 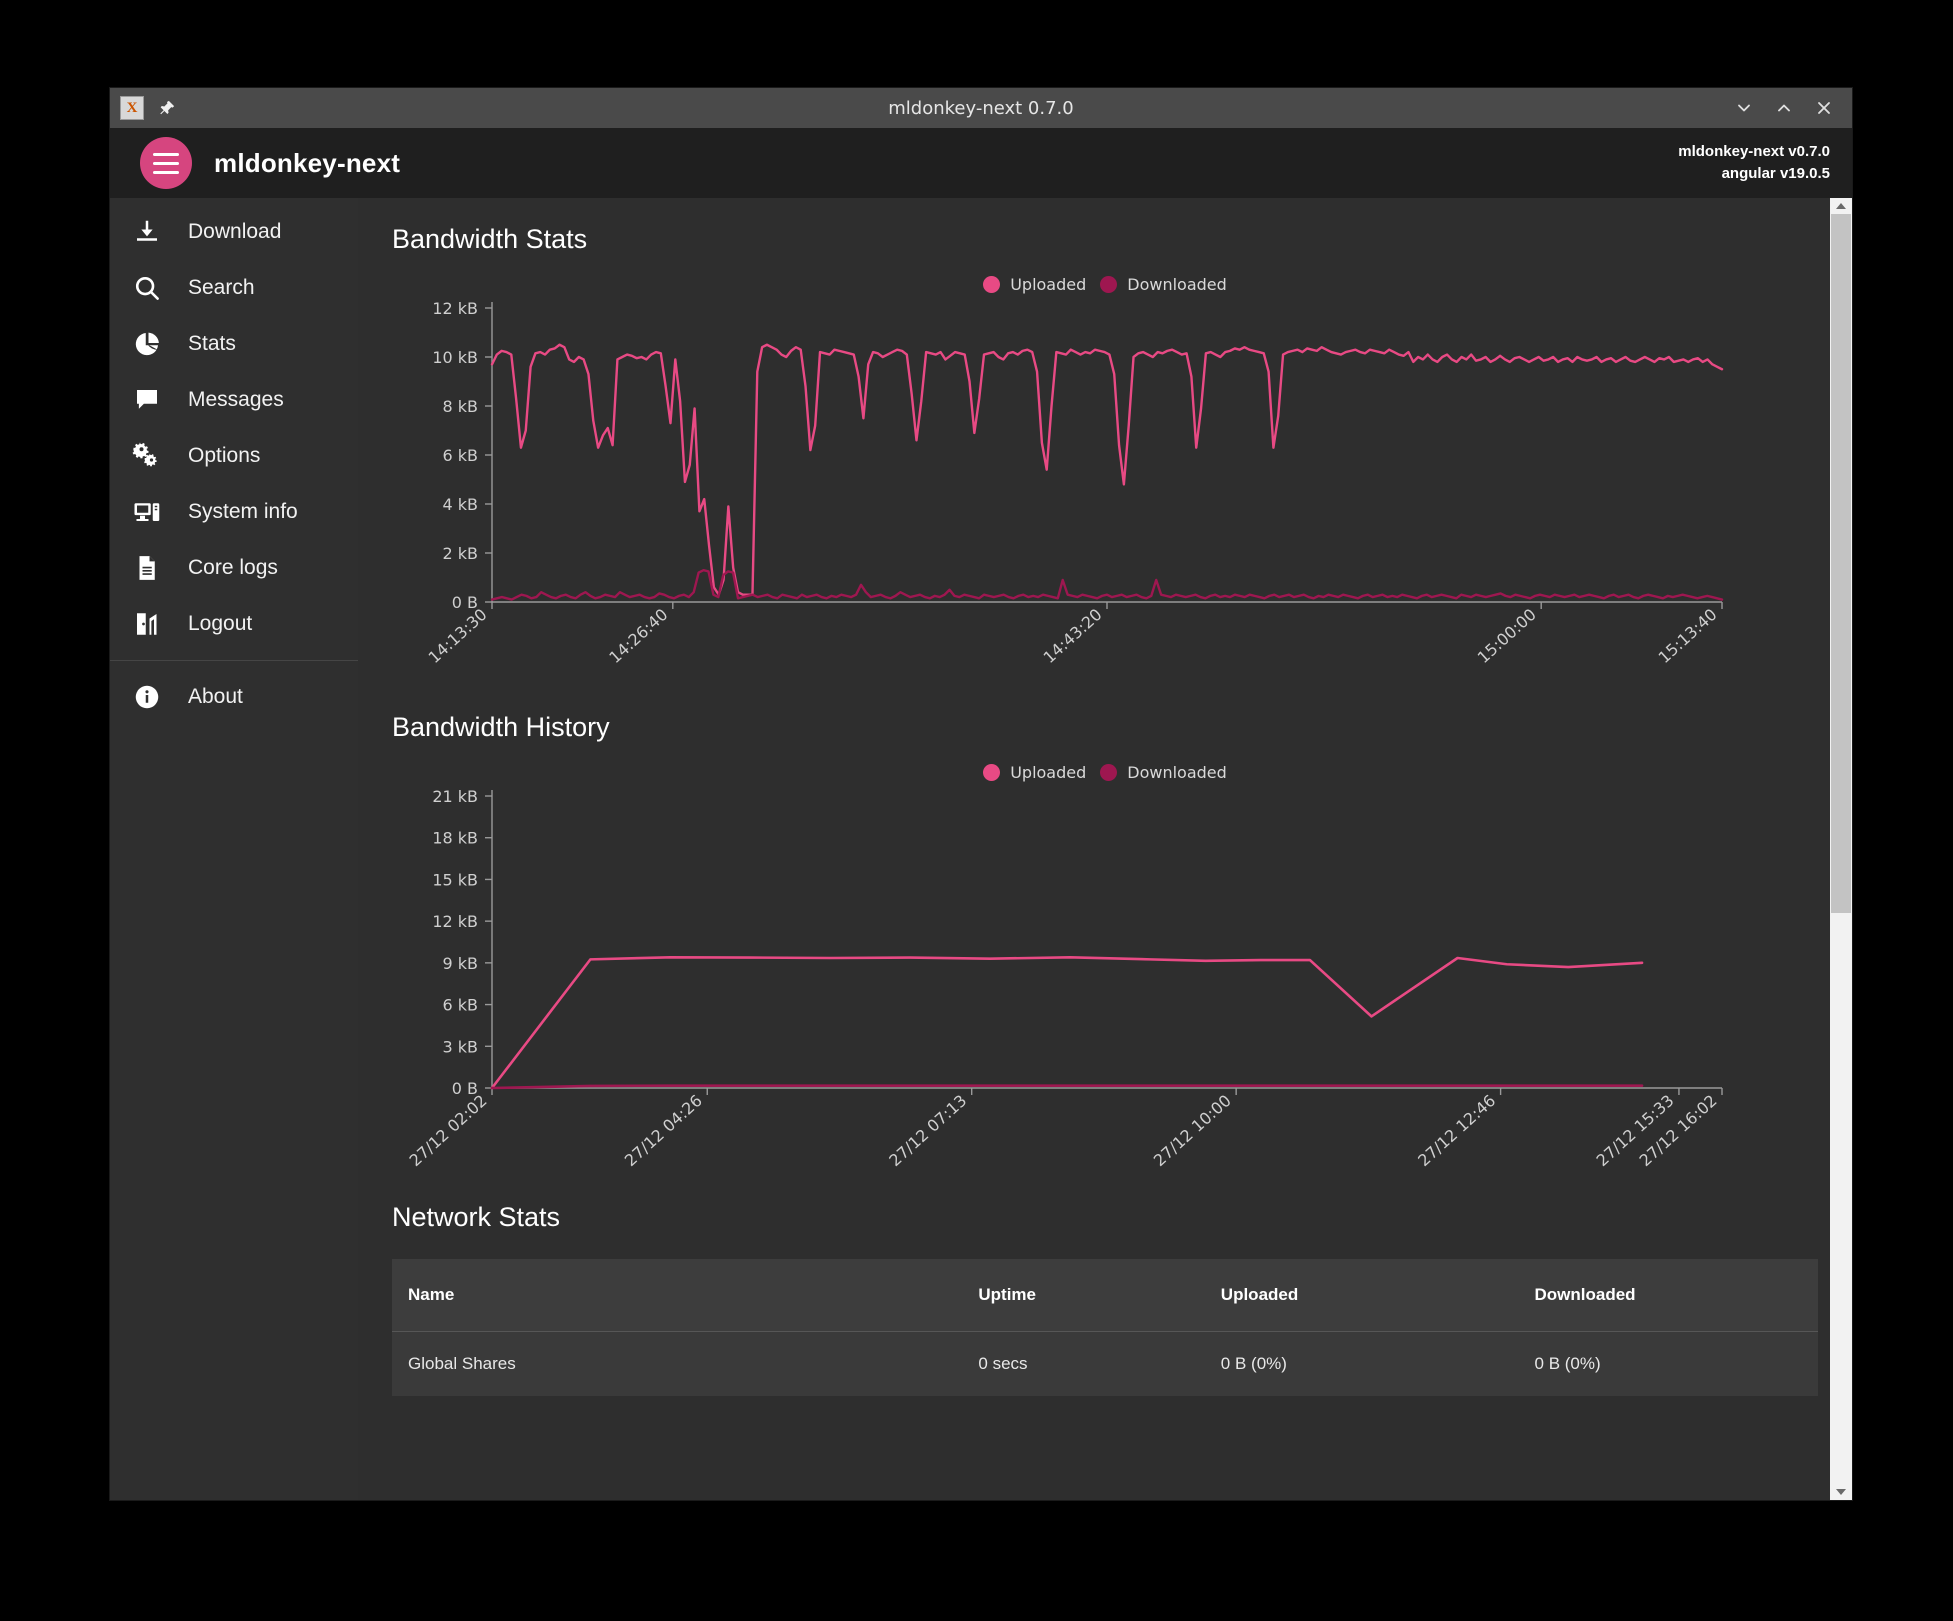 I want to click on svg-text: 9 kB, so click(x=460, y=963).